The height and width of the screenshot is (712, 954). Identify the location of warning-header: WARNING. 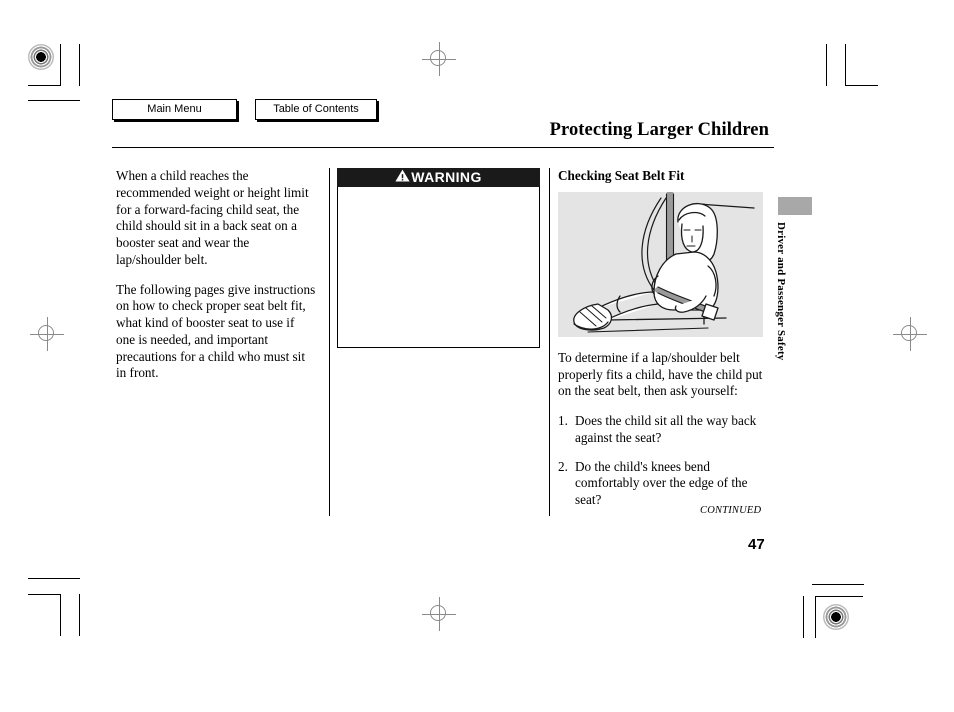
(438, 177).